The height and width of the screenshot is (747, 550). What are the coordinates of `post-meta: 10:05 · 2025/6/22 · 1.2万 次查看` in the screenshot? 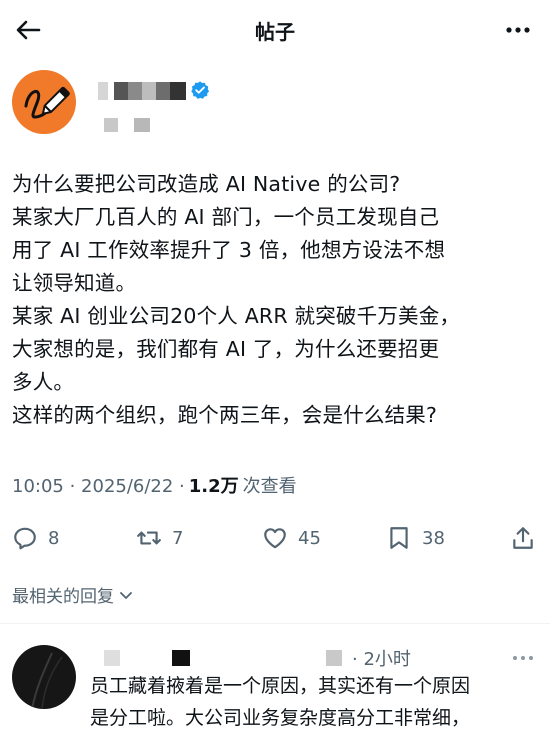 It's located at (154, 485).